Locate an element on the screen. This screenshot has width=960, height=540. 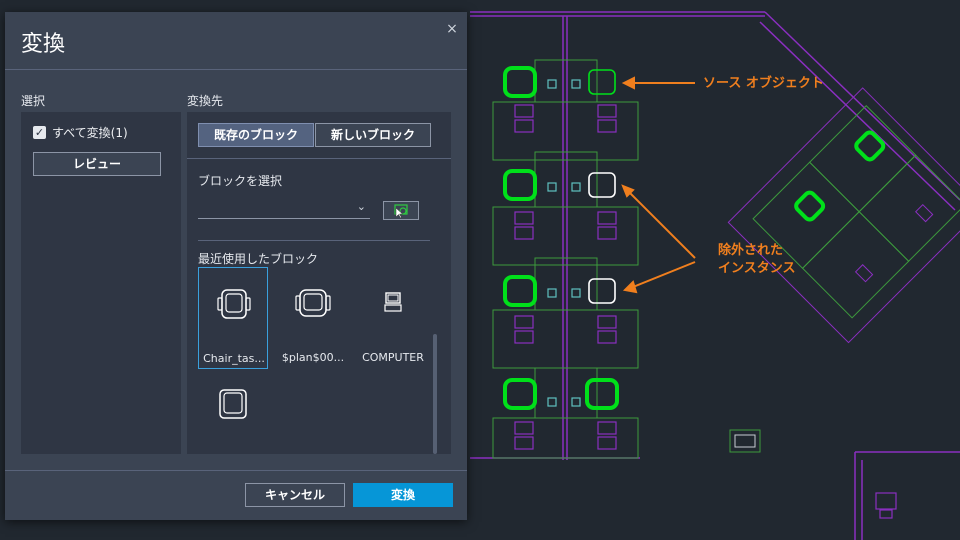
close-icon: × is located at coordinates (452, 29).